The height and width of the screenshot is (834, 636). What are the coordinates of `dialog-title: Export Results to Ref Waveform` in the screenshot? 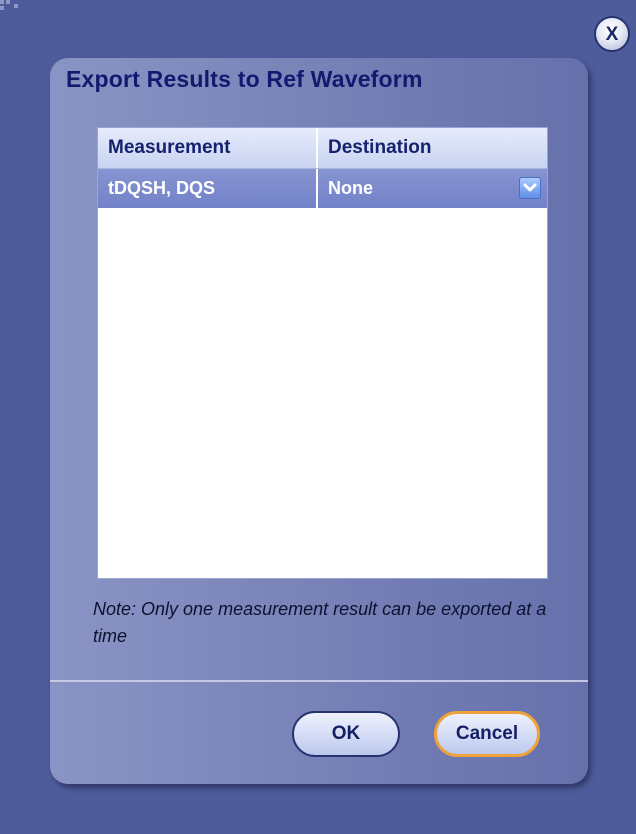 It's located at (244, 79).